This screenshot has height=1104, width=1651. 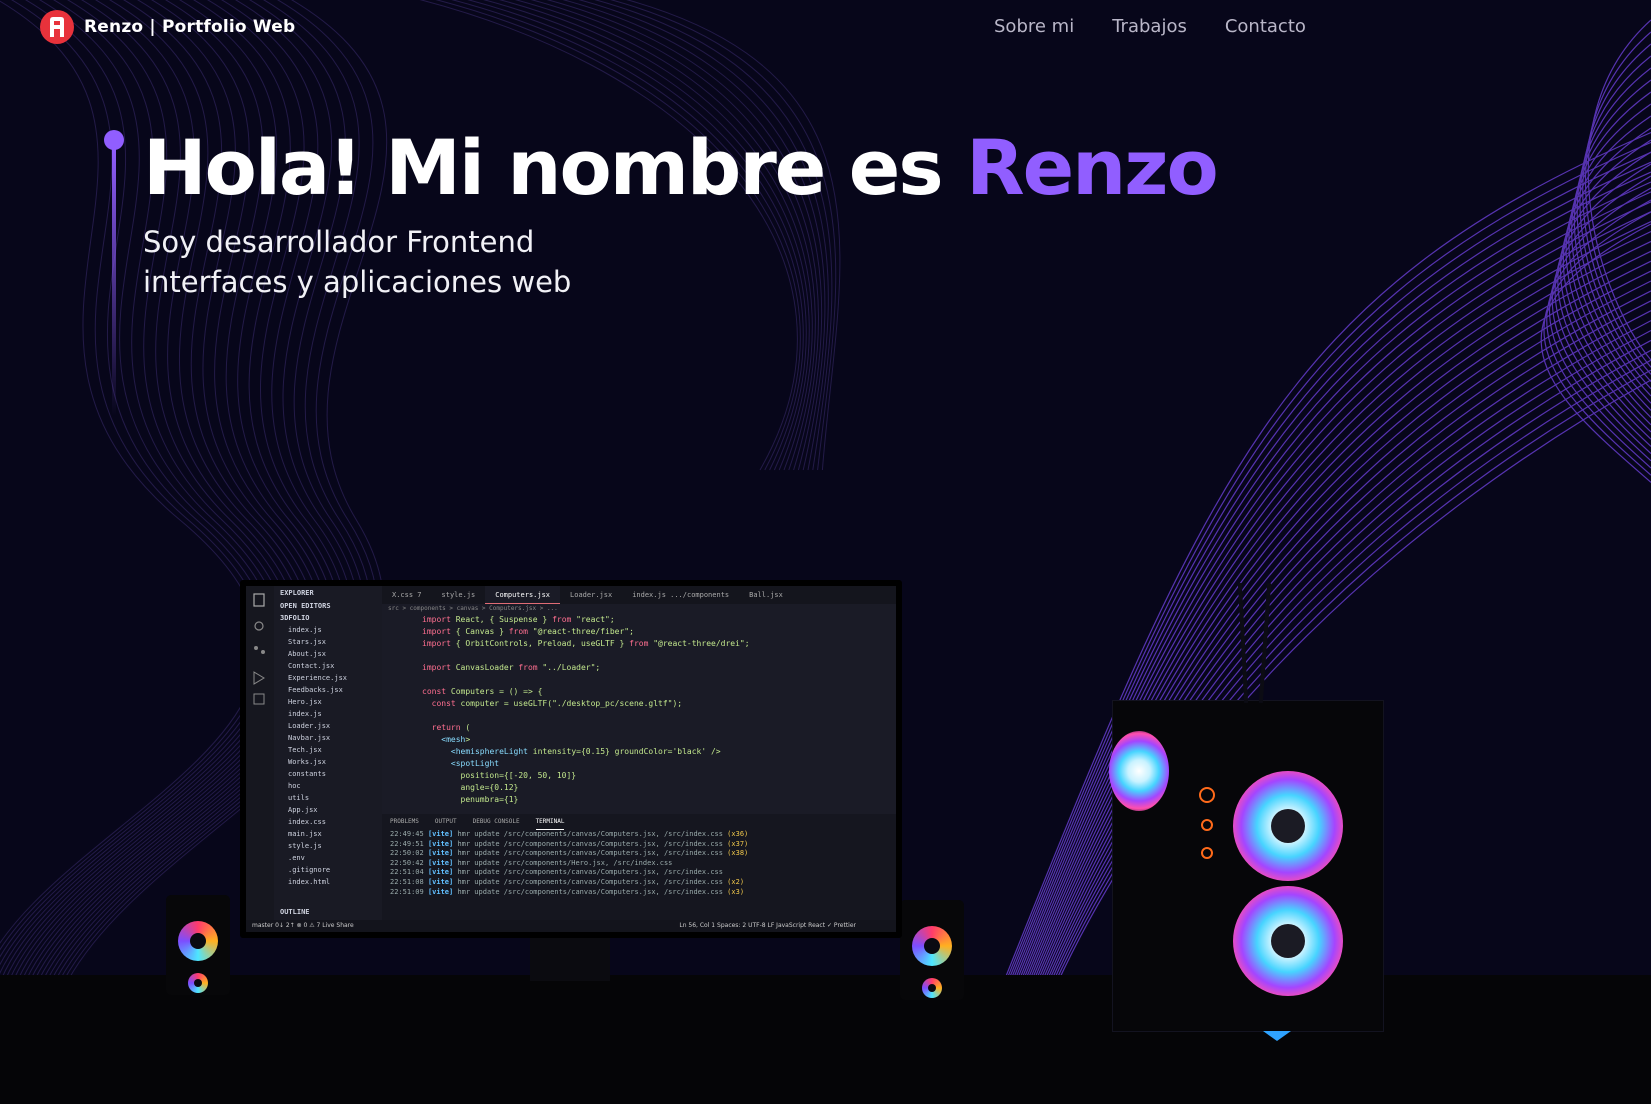 I want to click on status-left: master 0↓ 2↑ ⊗ 0 ⚠ 7 Live Share, so click(x=303, y=925).